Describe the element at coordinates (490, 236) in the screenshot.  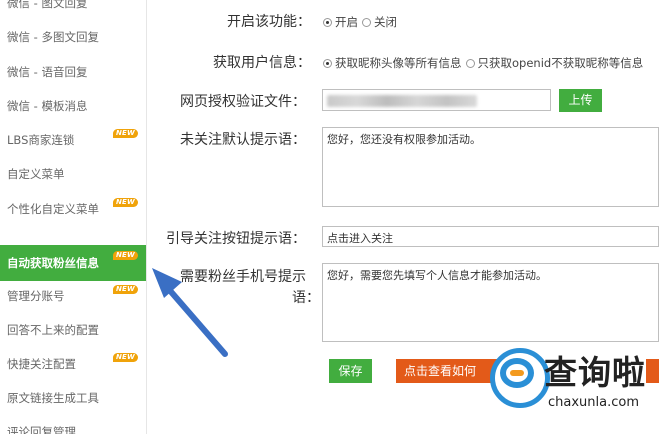
I see `follow-button-tip-input: 点击进入关注` at that location.